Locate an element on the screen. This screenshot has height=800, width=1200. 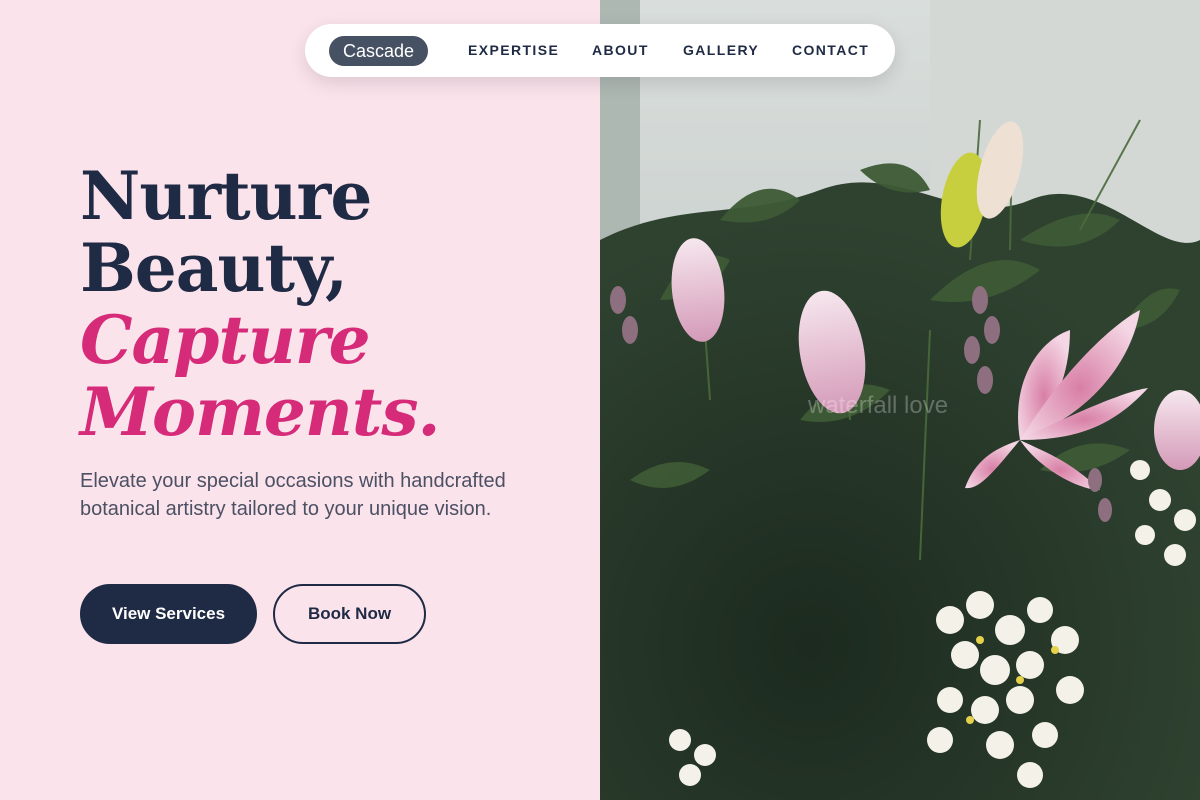
nav-link-expertise: EXPERTISE is located at coordinates (513, 50).